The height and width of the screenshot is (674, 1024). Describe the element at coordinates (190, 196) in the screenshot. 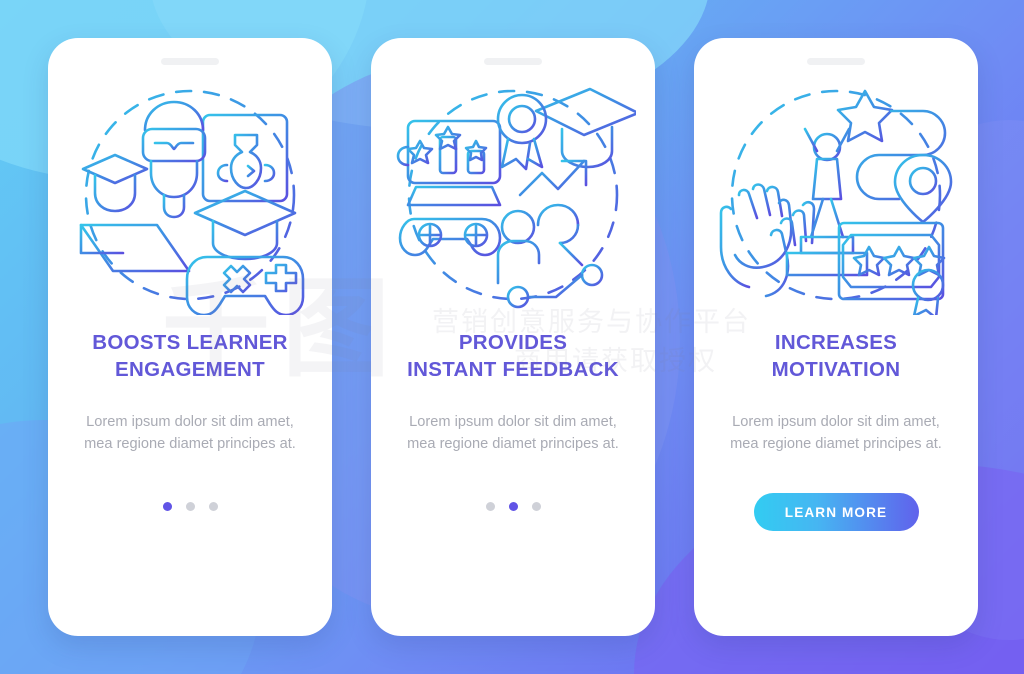

I see `vr-learning-gaming-illustration` at that location.